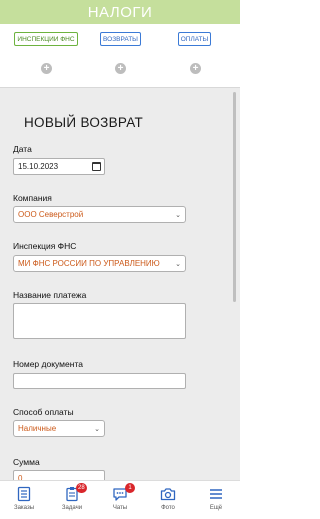  I want to click on inspection-select: МИ ФНС РОССИИ ПО УПРАВЛЕНИЮ ⌄, so click(99, 263).